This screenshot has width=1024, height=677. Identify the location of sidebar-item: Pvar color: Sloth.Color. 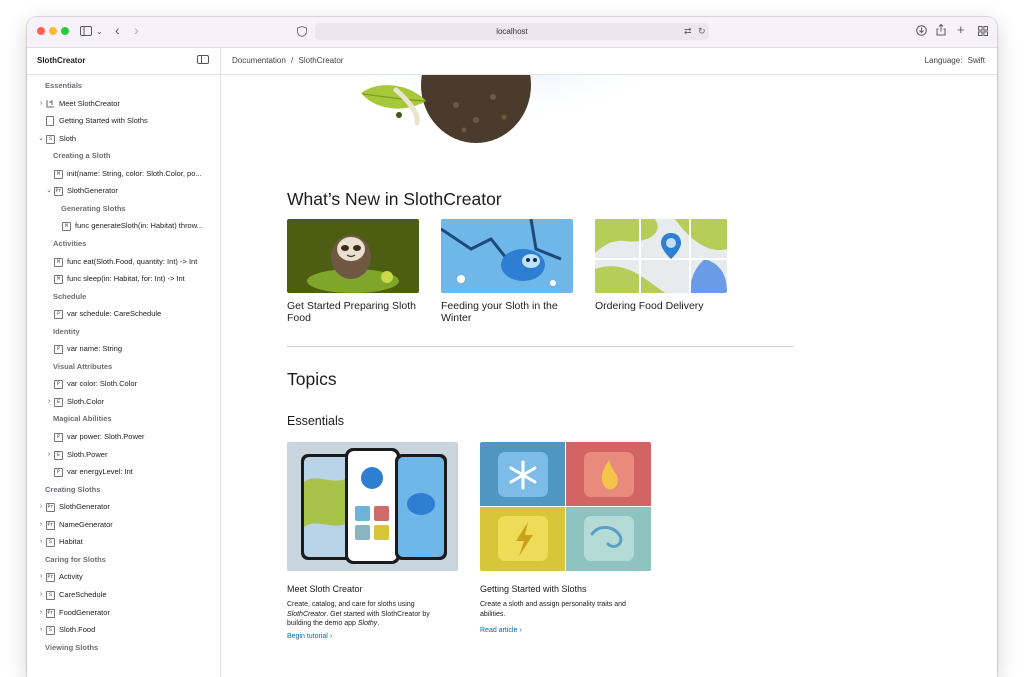
(123, 384).